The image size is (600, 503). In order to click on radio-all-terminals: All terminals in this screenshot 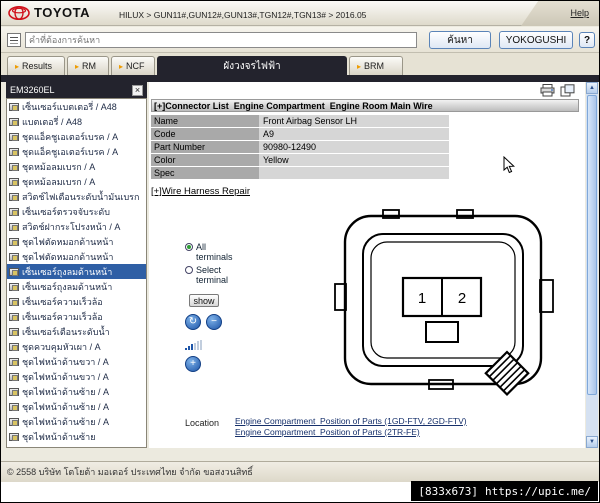, I will do `click(216, 252)`.